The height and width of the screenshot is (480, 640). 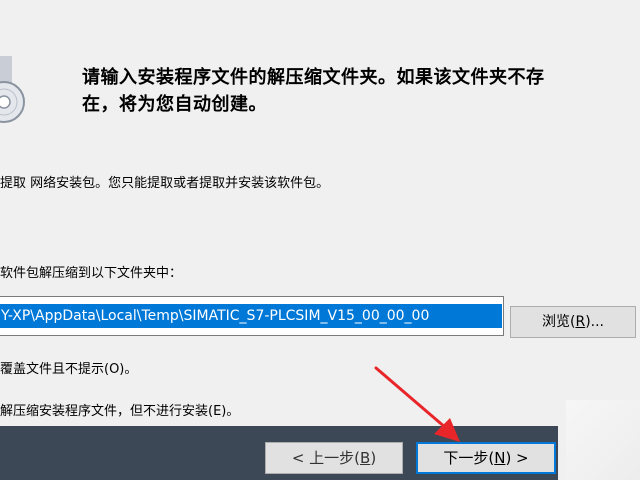 What do you see at coordinates (68, 367) in the screenshot?
I see `overwrite-option: 覆盖文件且不提示(O)。` at bounding box center [68, 367].